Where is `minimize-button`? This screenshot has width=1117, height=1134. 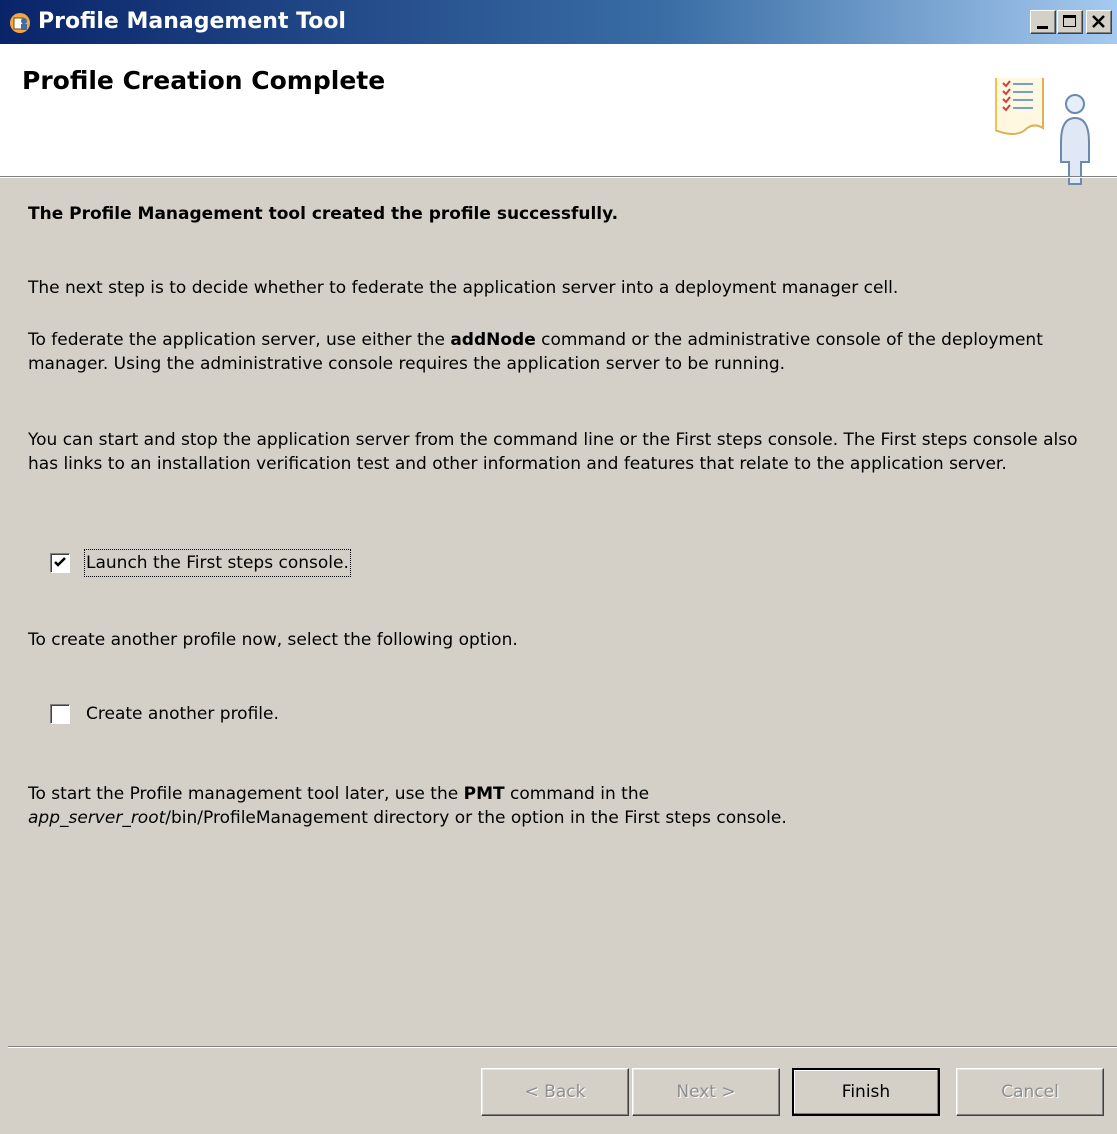
minimize-button is located at coordinates (1043, 22).